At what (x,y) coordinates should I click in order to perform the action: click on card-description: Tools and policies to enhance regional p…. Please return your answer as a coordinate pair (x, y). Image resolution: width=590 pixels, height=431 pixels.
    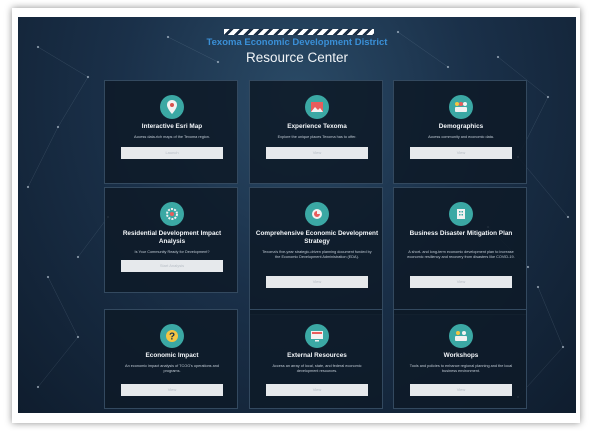
    Looking at the image, I should click on (461, 368).